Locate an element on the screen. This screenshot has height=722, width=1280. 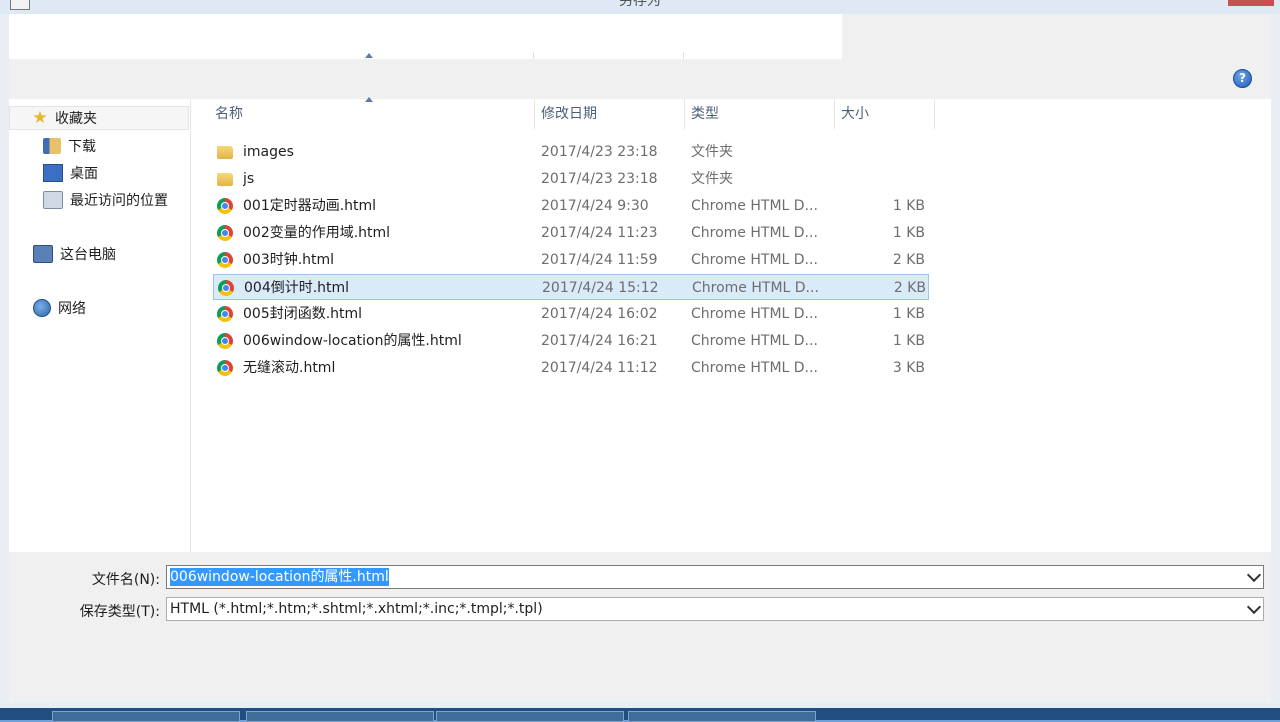
filename-value: 006window-location的属性.html is located at coordinates (279, 577).